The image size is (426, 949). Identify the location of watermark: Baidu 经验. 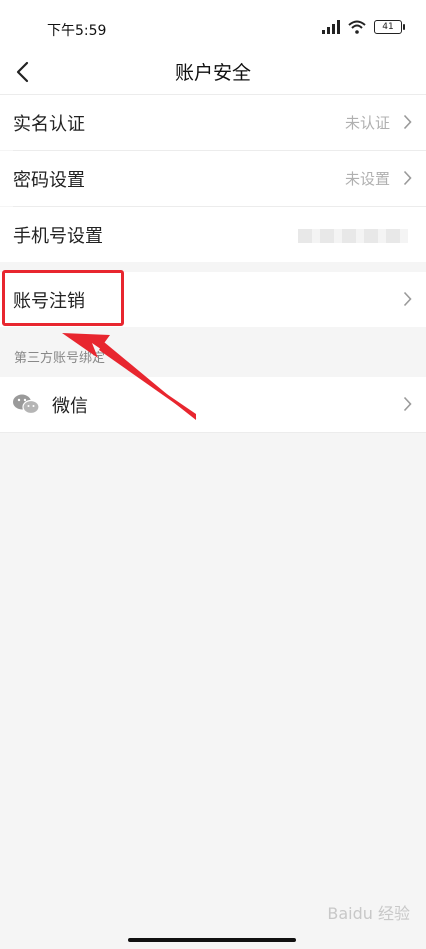
(368, 913).